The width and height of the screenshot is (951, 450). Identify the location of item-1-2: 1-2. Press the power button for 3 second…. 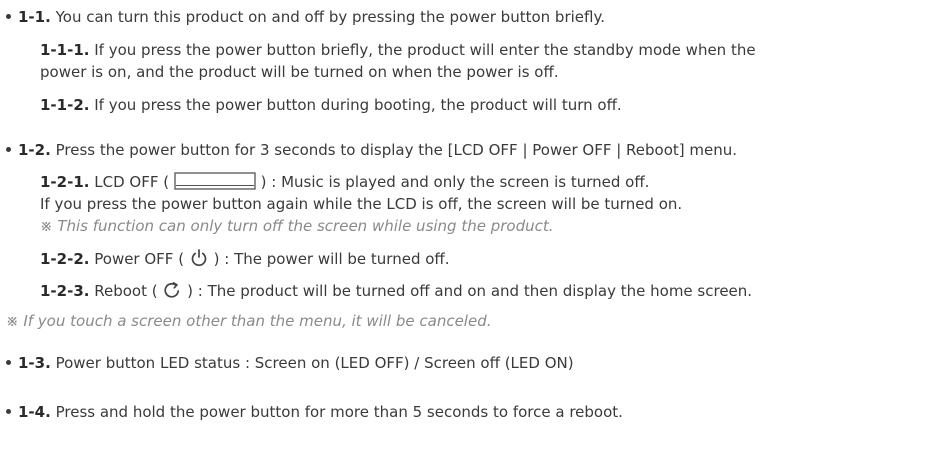
(371, 150).